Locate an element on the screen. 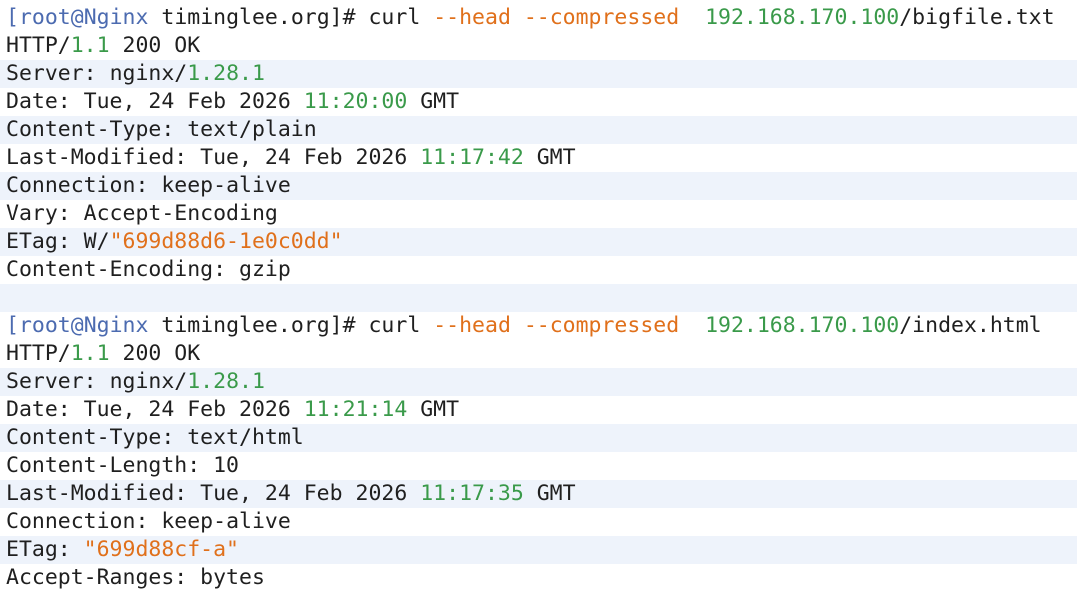 Image resolution: width=1077 pixels, height=605 pixels. date-time: 11:20:00 is located at coordinates (355, 101).